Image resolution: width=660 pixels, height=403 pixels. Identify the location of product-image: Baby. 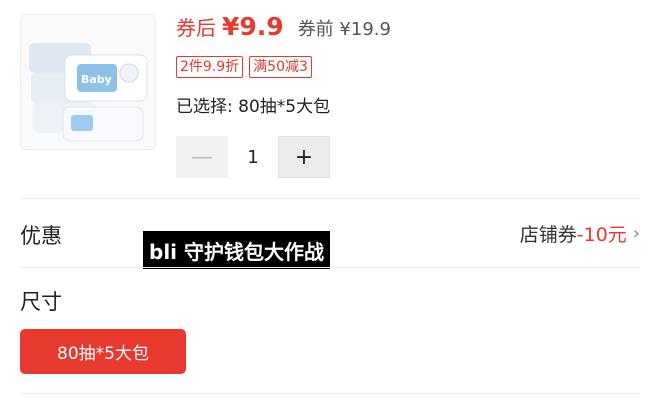
(88, 82).